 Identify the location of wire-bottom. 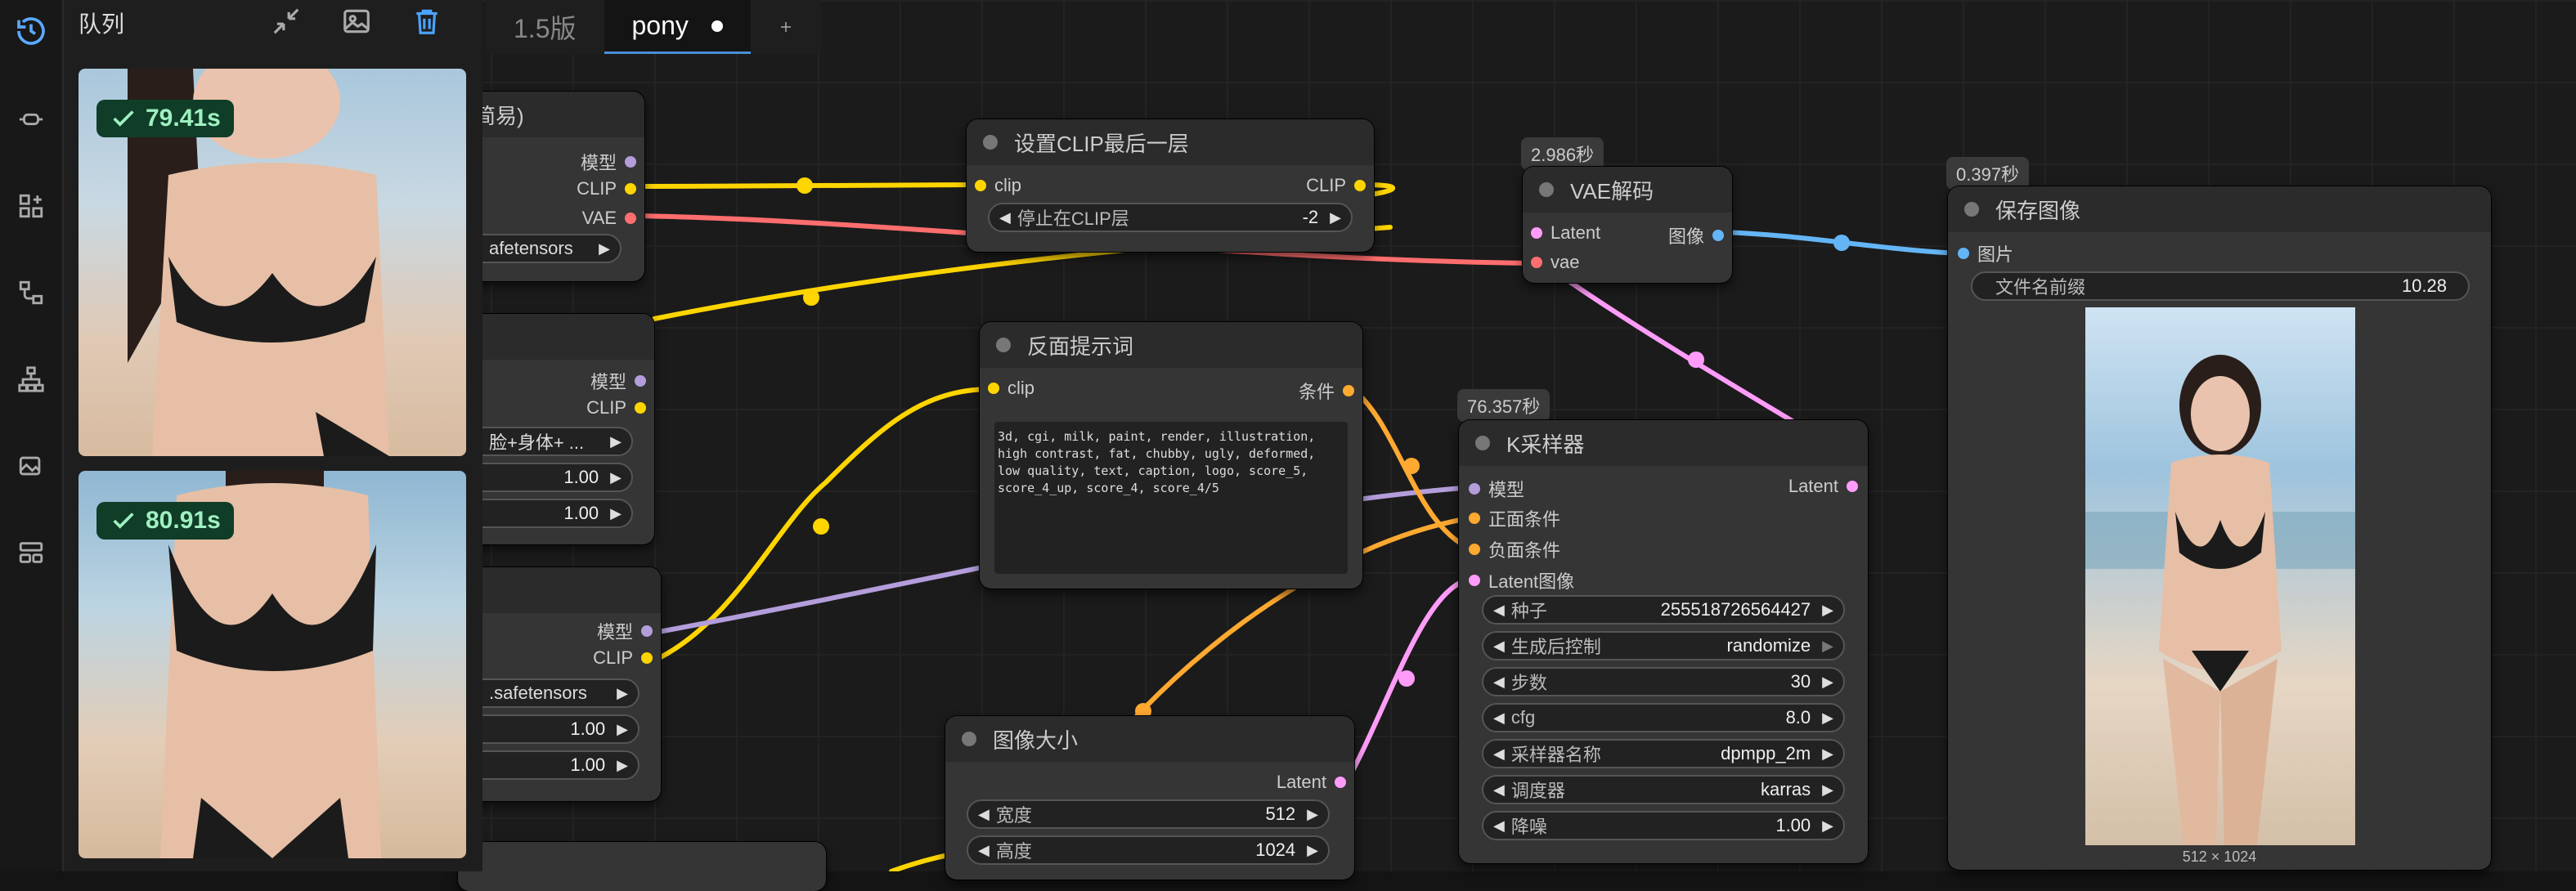
(920, 862).